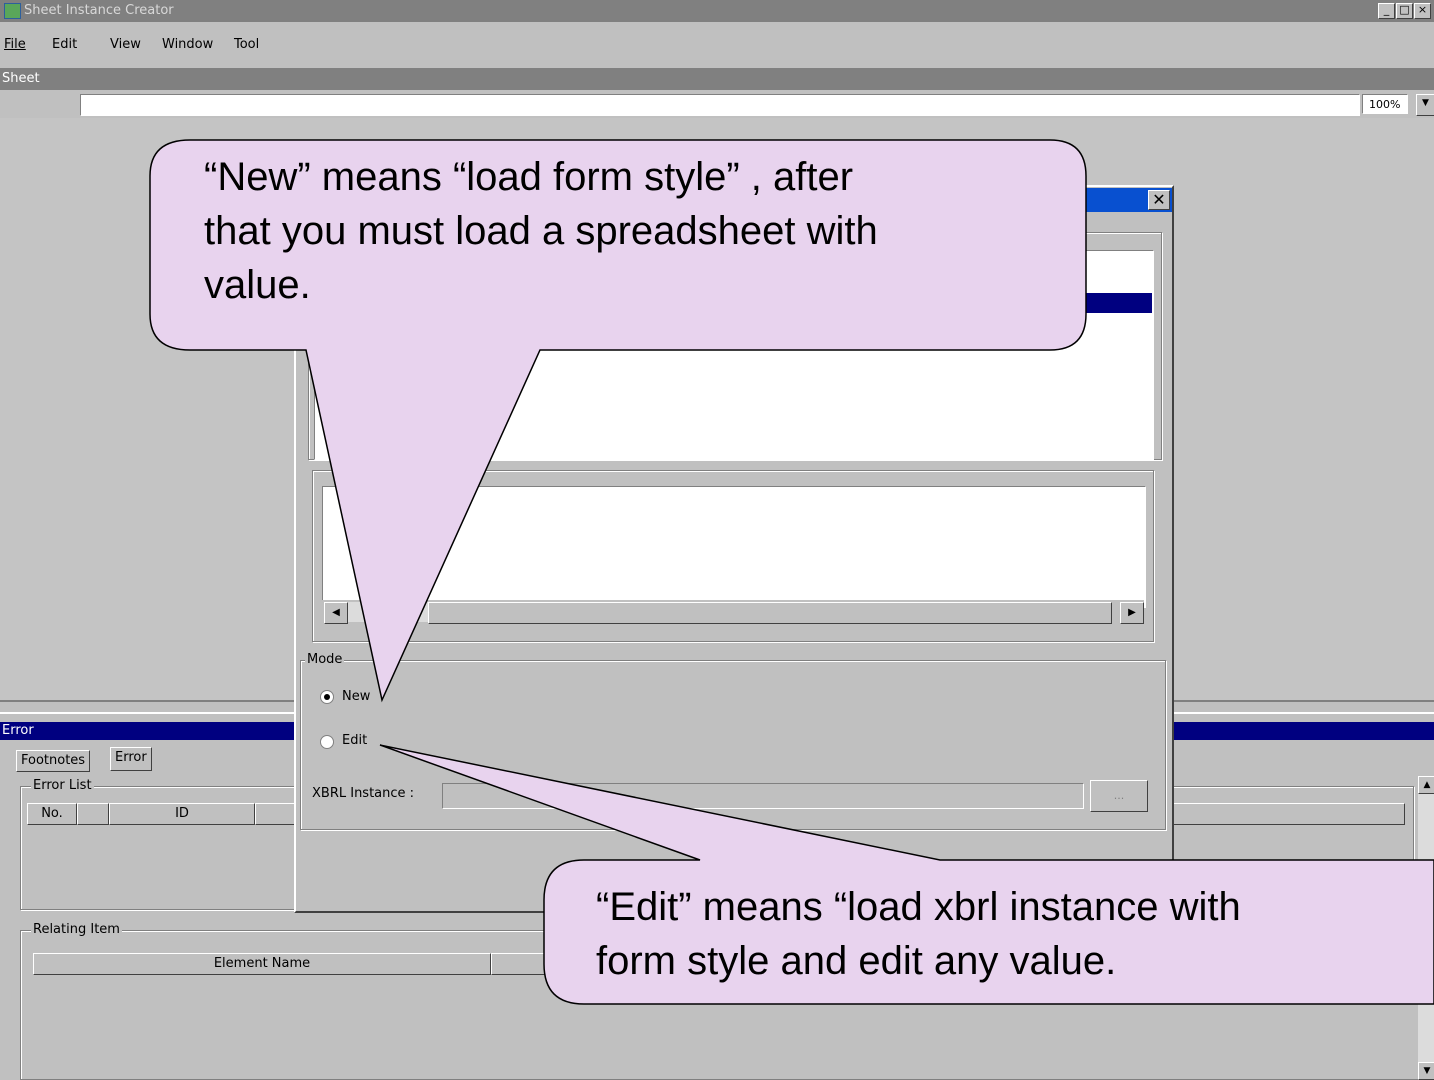 The height and width of the screenshot is (1080, 1434). Describe the element at coordinates (918, 907) in the screenshot. I see `edit-callout-line-1: “Edit” means “load xbrl instance with` at that location.